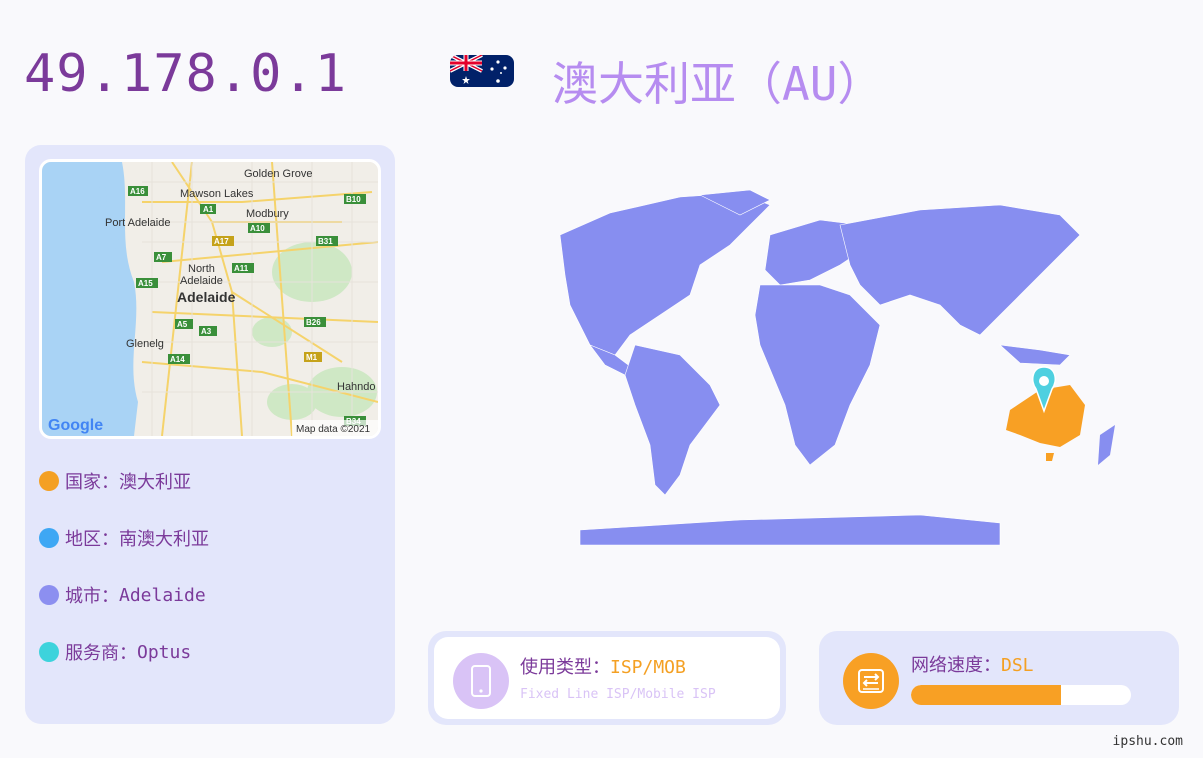 This screenshot has width=1203, height=758. I want to click on new-zealand-shape, so click(1106, 445).